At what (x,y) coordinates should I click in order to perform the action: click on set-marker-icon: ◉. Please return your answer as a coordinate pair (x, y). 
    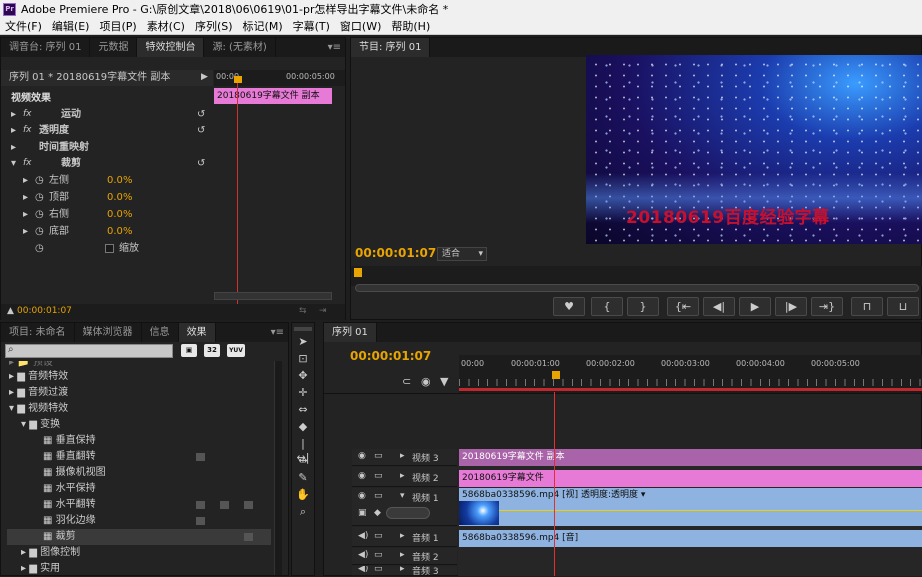
    Looking at the image, I should click on (426, 381).